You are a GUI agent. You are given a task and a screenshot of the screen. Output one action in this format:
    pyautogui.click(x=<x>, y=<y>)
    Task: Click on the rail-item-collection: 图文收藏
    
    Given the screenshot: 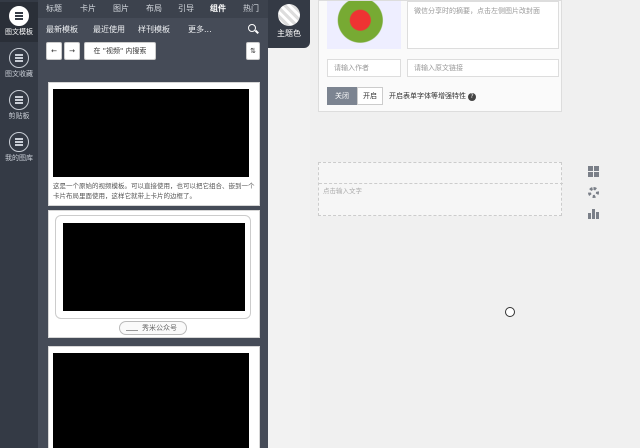 What is the action you would take?
    pyautogui.click(x=19, y=64)
    